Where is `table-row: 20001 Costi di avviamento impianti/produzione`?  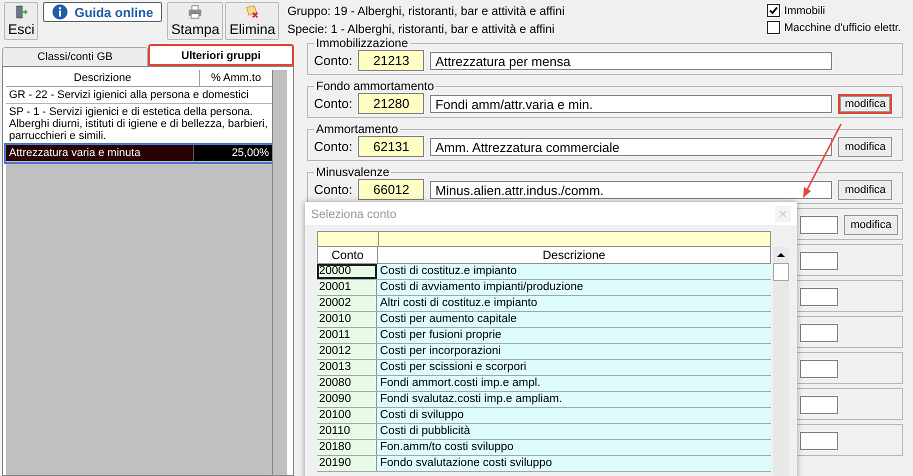 table-row: 20001 Costi di avviamento impianti/produzione is located at coordinates (544, 288).